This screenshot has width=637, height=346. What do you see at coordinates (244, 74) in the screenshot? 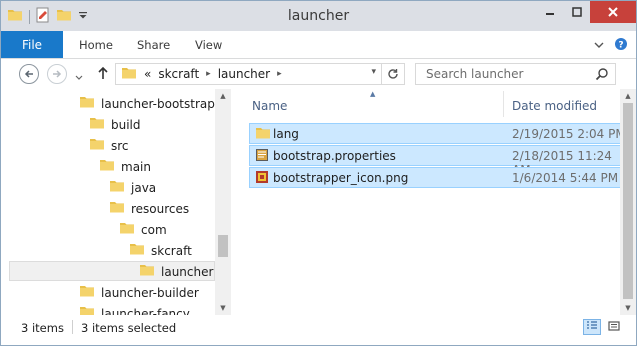
I see `breadcrumb-launcher: launcher` at bounding box center [244, 74].